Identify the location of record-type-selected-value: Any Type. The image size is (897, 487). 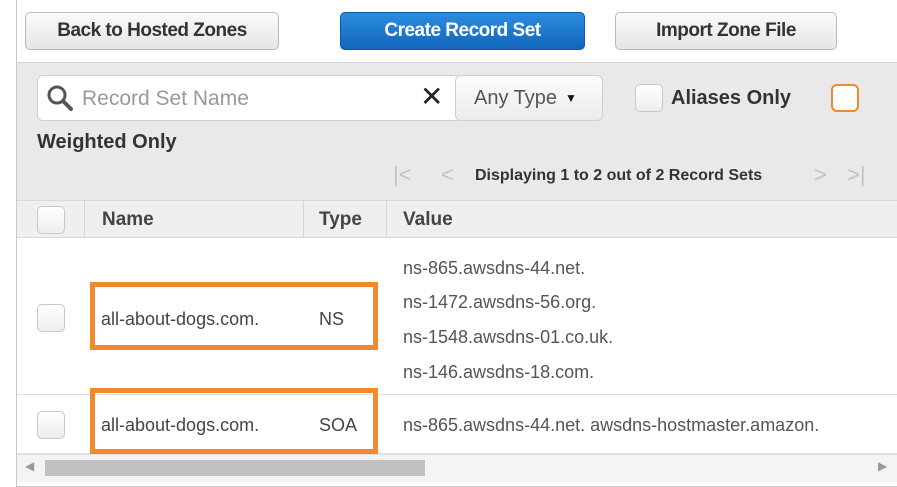
(516, 97).